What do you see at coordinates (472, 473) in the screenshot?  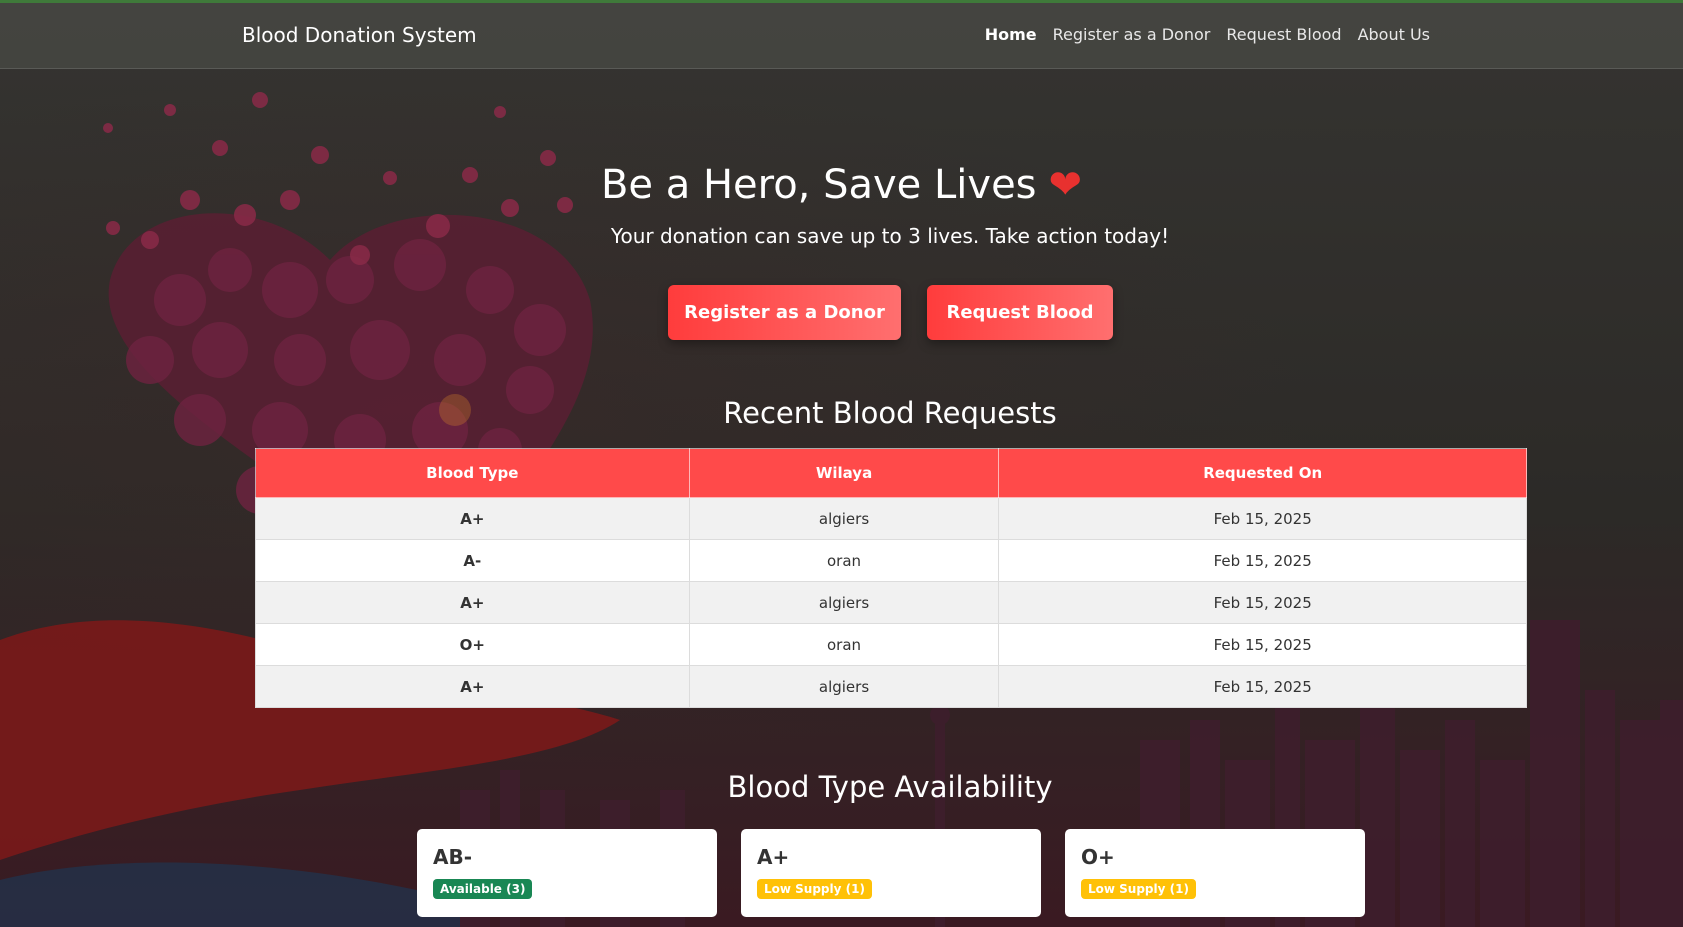 I see `column-header-blood-type: Blood Type` at bounding box center [472, 473].